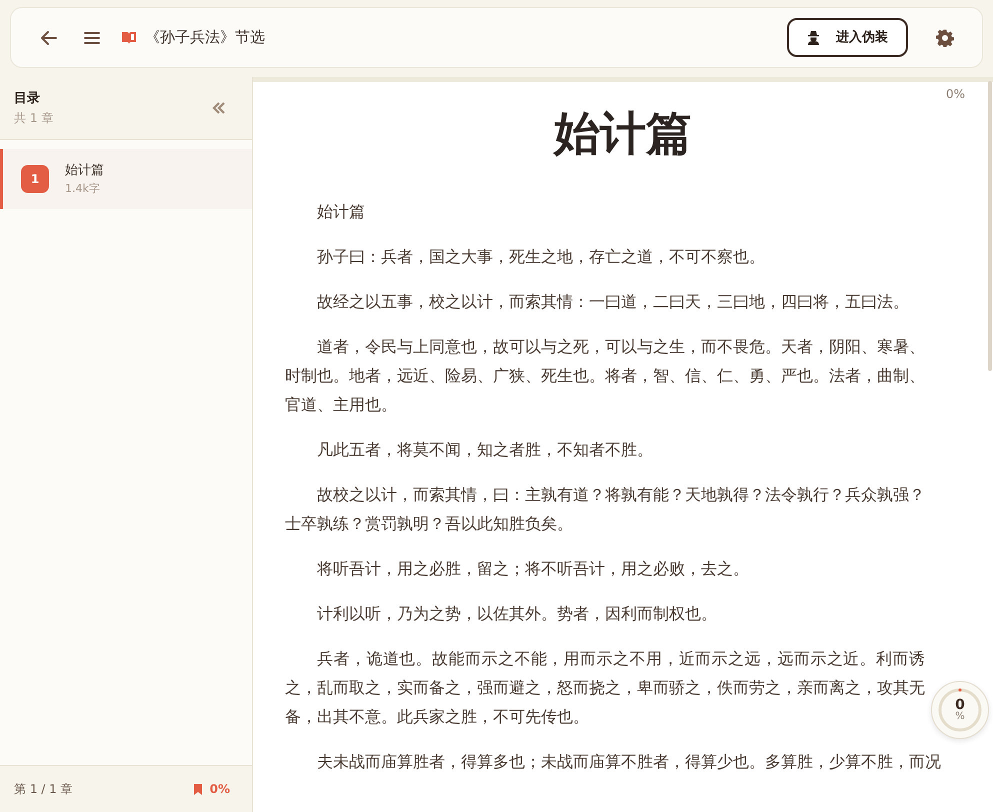  Describe the element at coordinates (84, 171) in the screenshot. I see `chapter-title: 始计篇` at that location.